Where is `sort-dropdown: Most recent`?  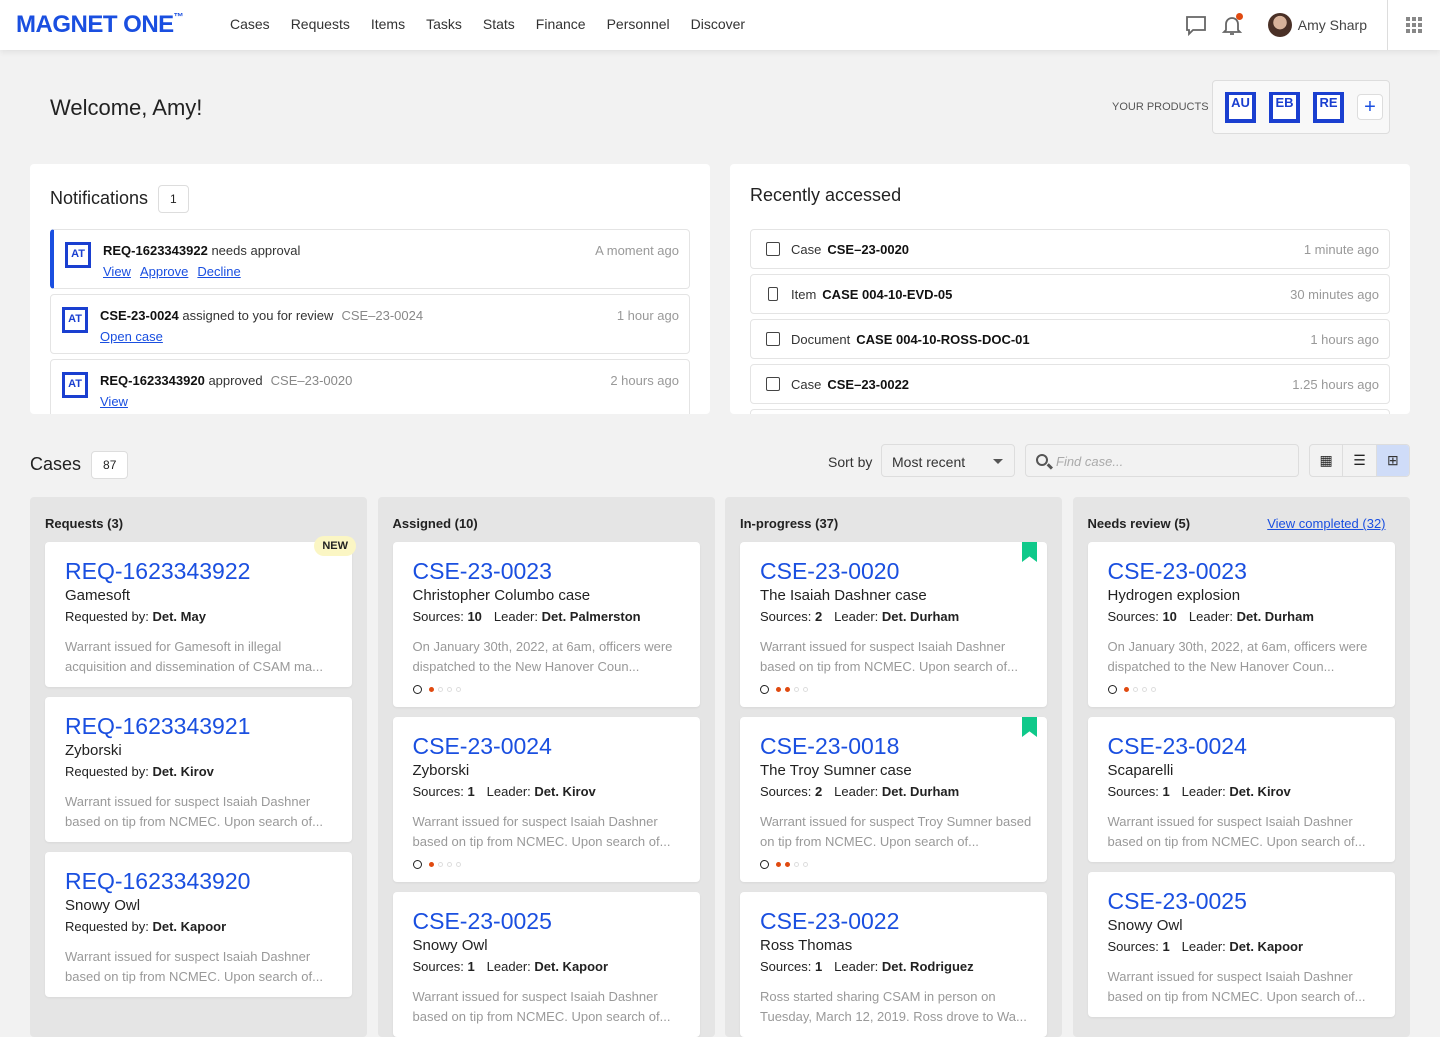
sort-dropdown: Most recent is located at coordinates (948, 460).